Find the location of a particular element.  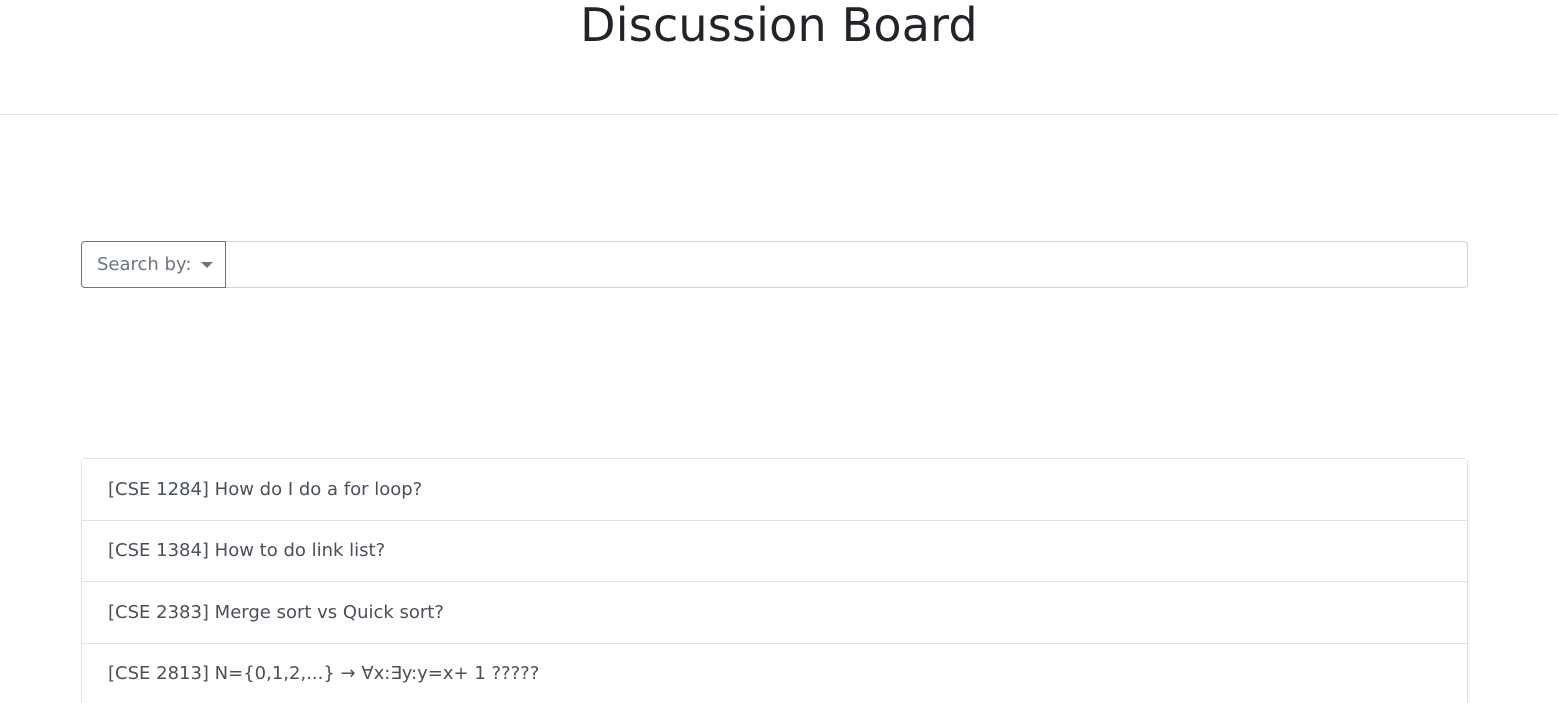

search-by-label: Search by: is located at coordinates (144, 264).